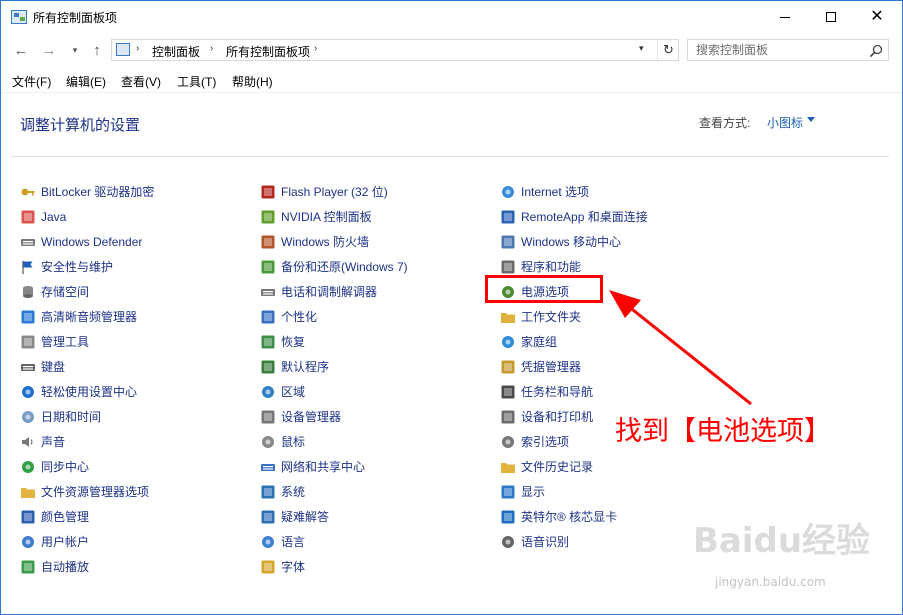 Image resolution: width=903 pixels, height=615 pixels. I want to click on control-panel-item-label: 系统, so click(293, 491).